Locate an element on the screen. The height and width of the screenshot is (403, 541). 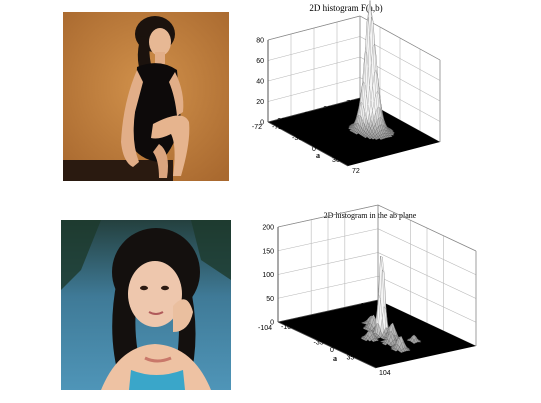
a-tick-label: 72 is located at coordinates (356, 171).